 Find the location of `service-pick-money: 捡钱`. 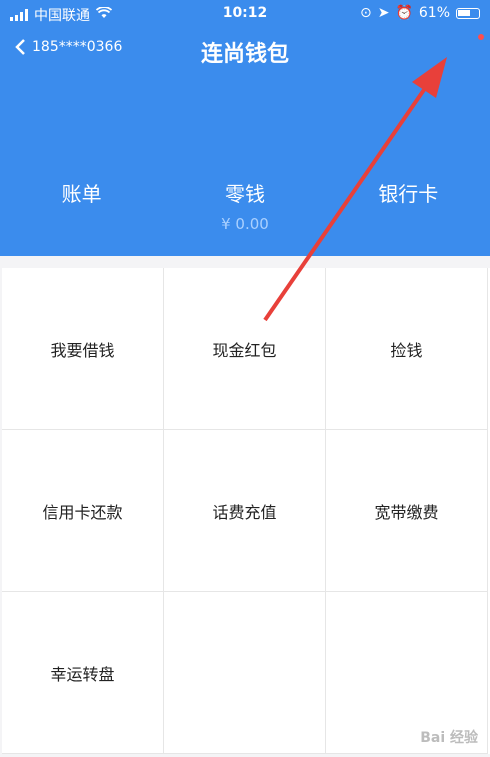

service-pick-money: 捡钱 is located at coordinates (407, 349).